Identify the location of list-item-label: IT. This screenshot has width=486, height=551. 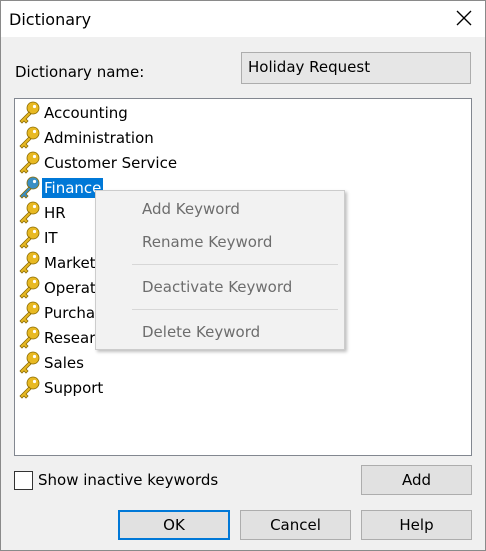
(51, 238).